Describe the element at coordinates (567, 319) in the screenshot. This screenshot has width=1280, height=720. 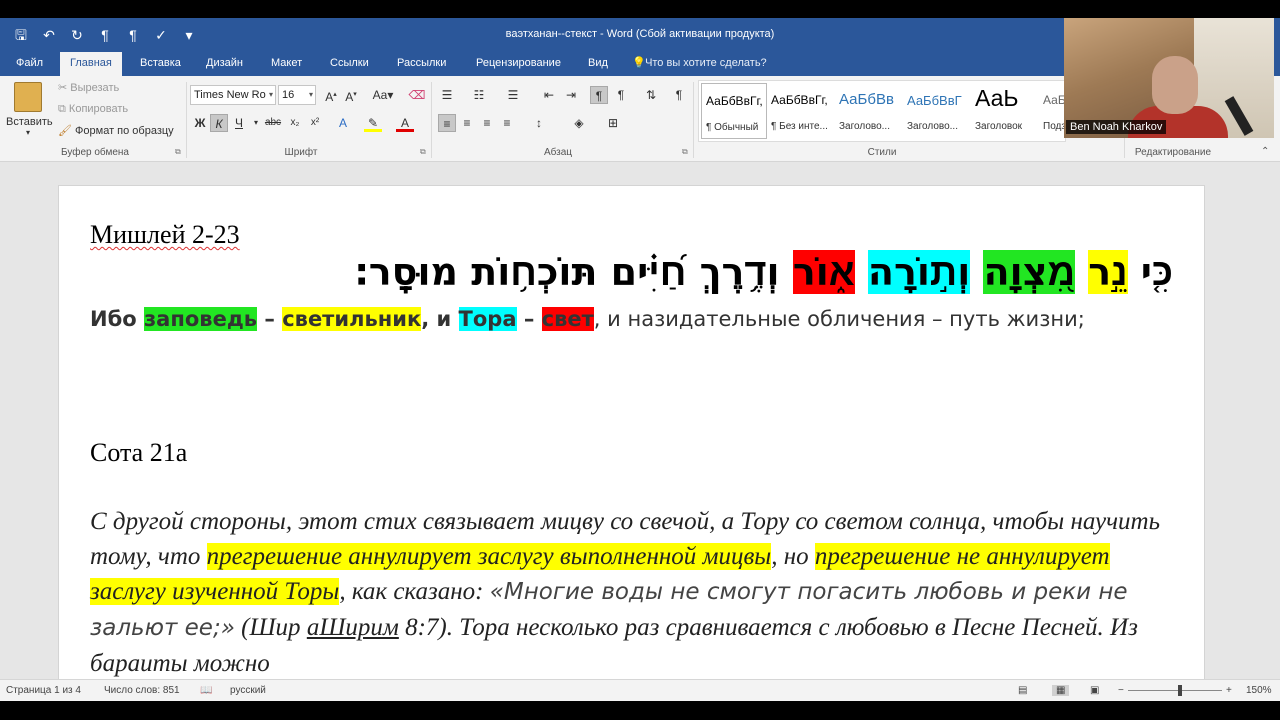
I see `translation-word-highlighted: свет` at that location.